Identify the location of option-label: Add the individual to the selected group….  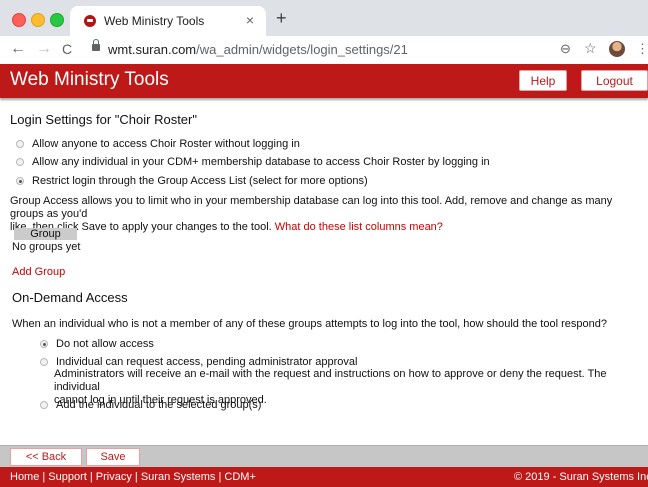
(159, 405).